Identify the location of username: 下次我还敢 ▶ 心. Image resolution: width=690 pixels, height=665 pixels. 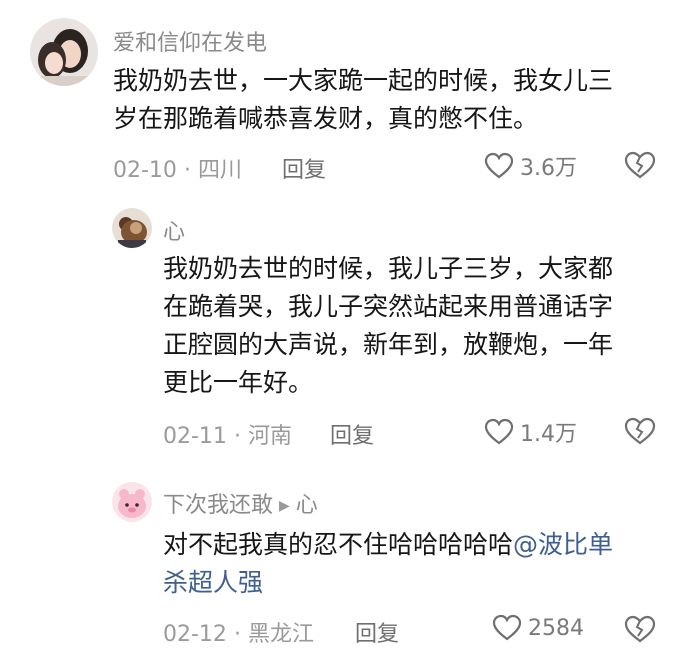
(240, 503).